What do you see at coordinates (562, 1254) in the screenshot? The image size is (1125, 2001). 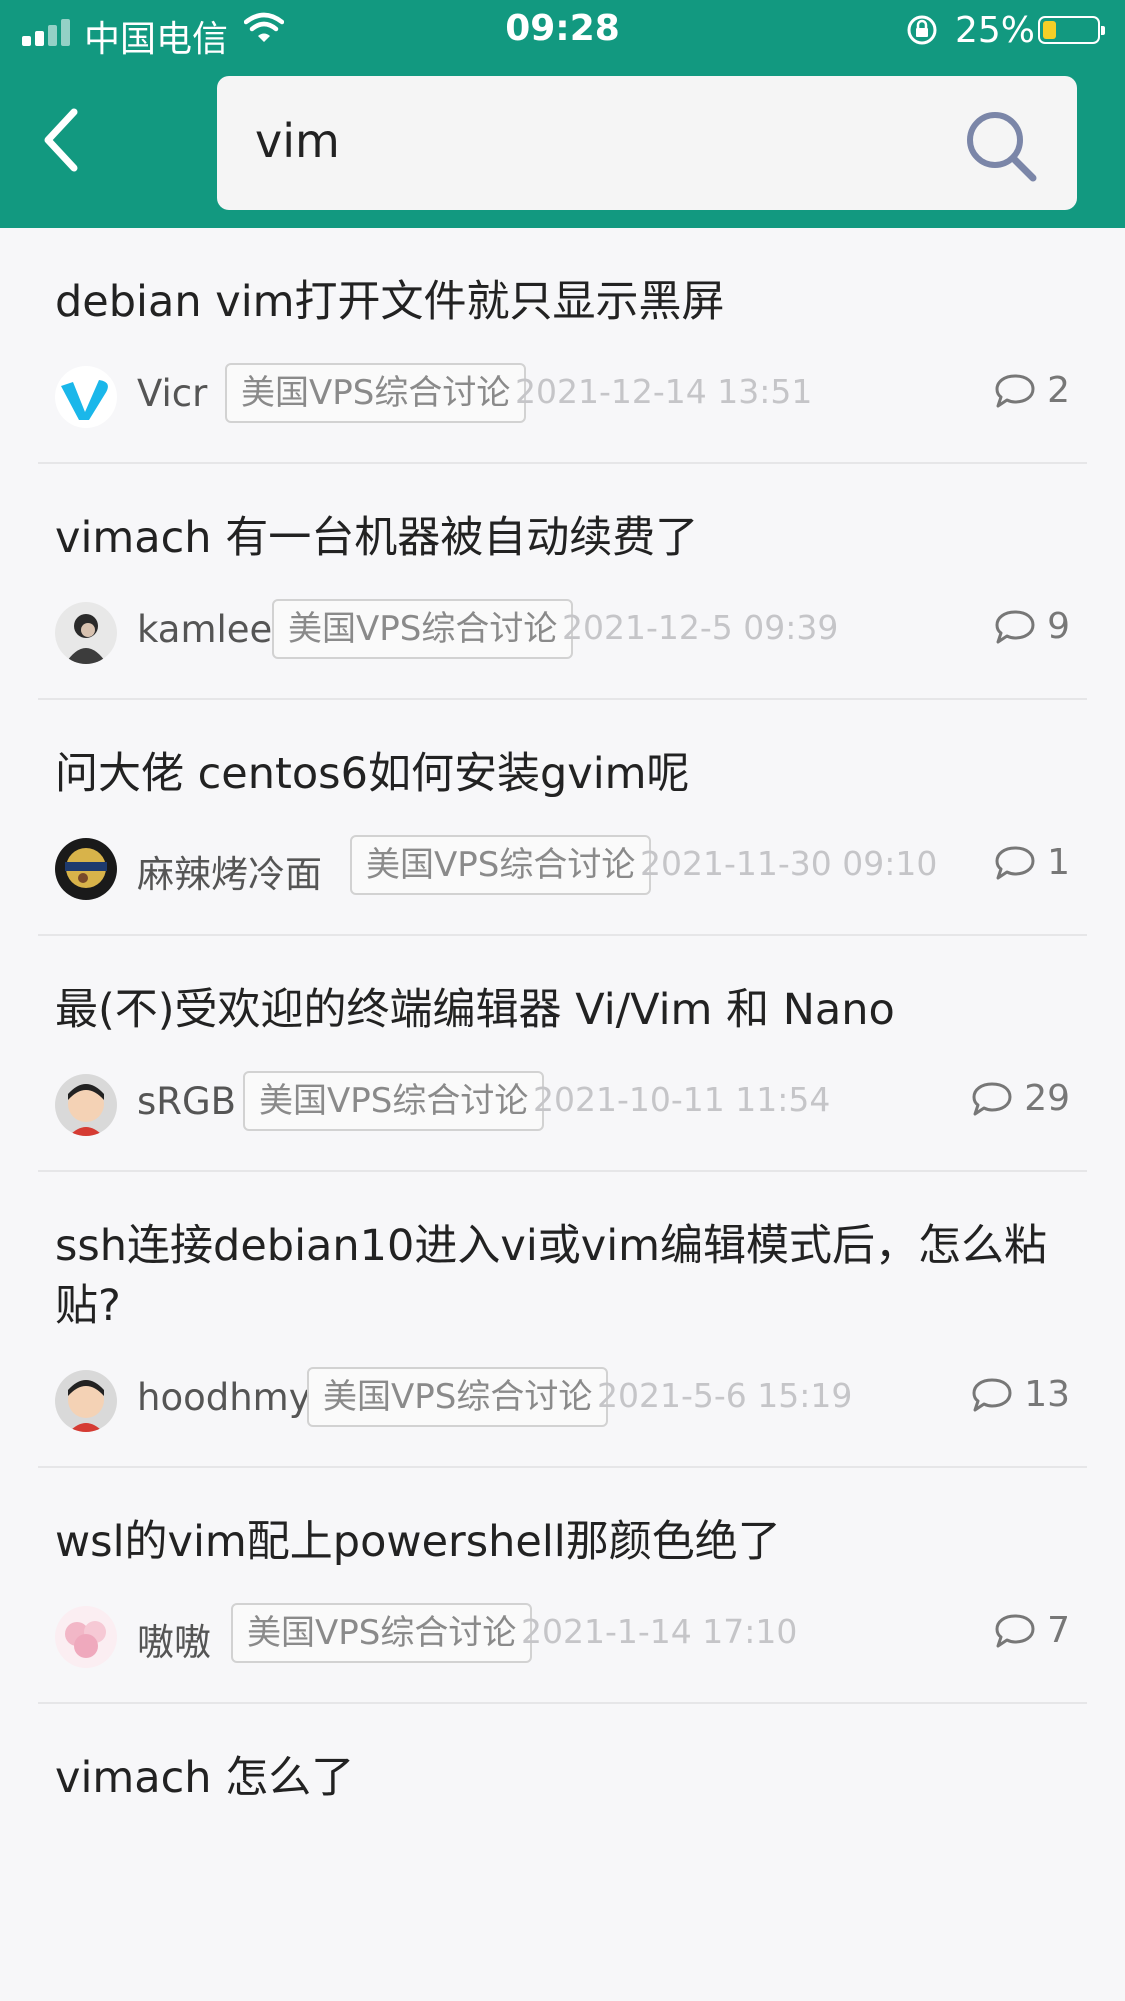 I see `post-title: ssh连接debian10进入vi或vim编辑模式后，怎么粘贴?` at bounding box center [562, 1254].